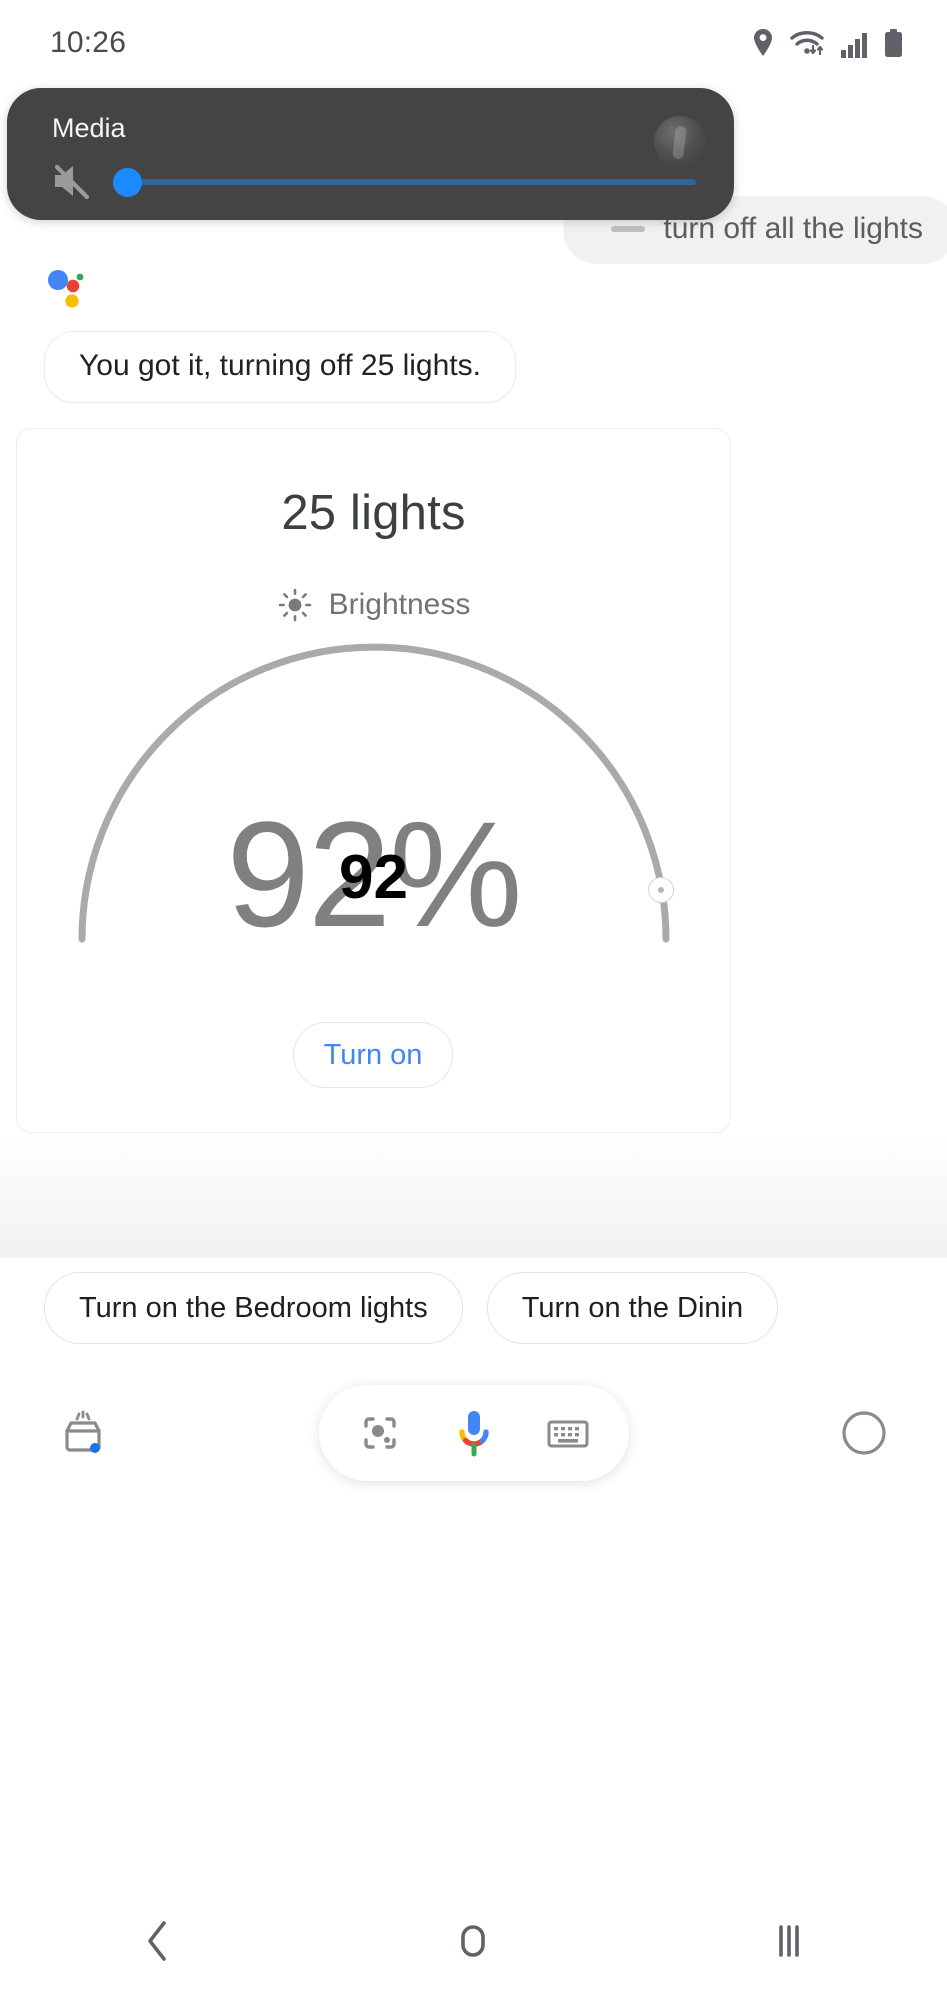 This screenshot has width=947, height=2000. I want to click on assistant-reply-bubble: You got it, turning off 25 lights., so click(280, 367).